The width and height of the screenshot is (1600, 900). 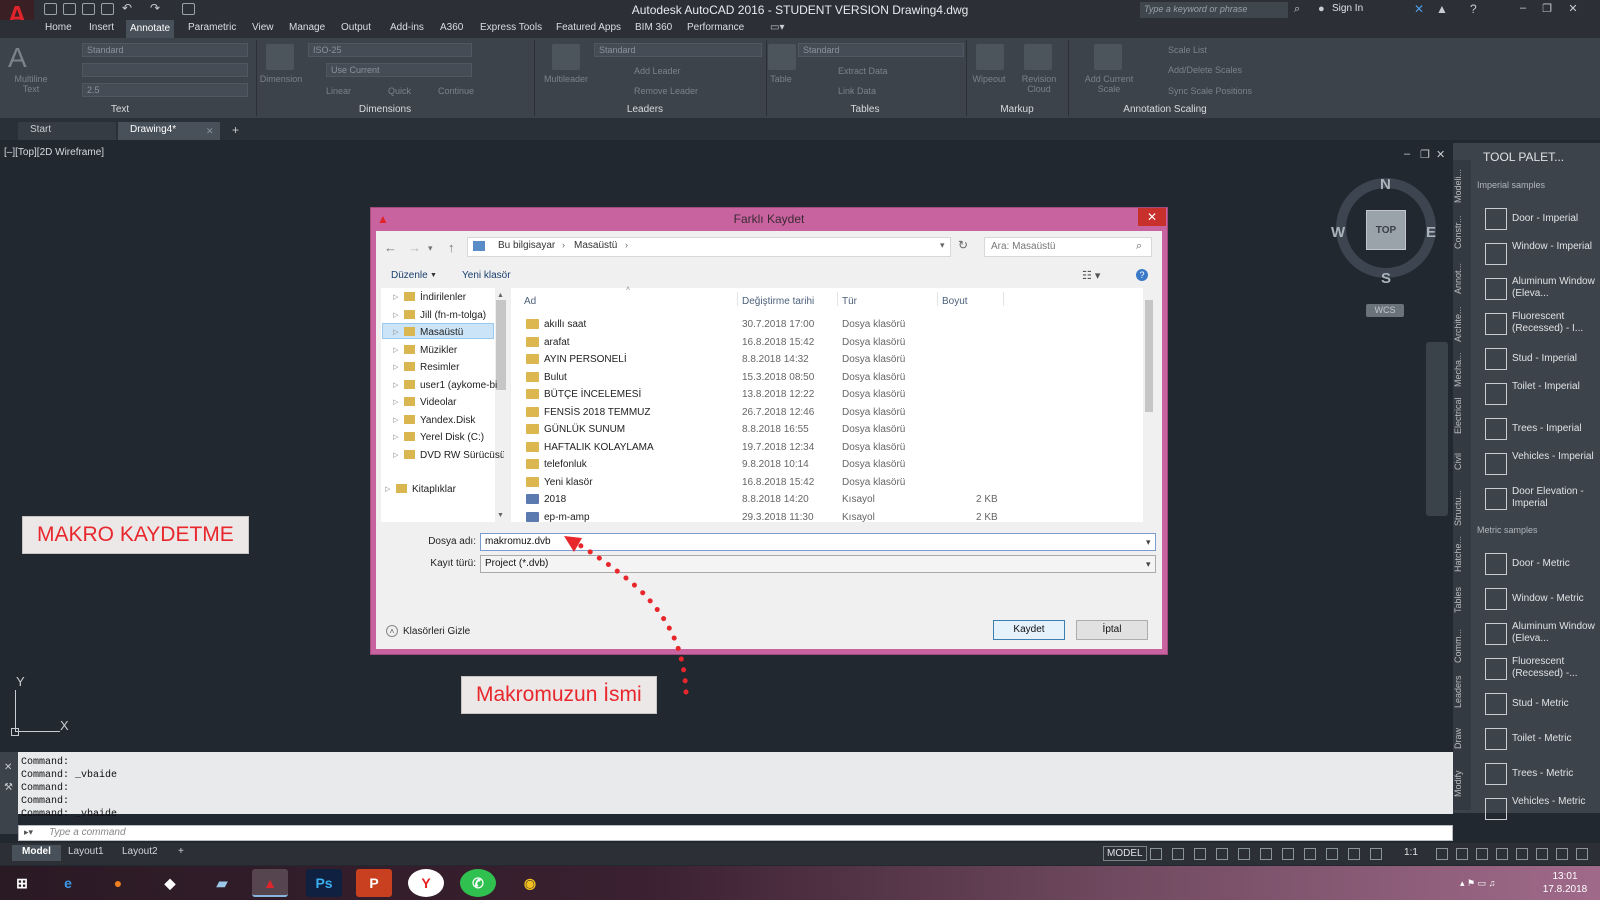 I want to click on cancel-button: İptal, so click(x=1112, y=630).